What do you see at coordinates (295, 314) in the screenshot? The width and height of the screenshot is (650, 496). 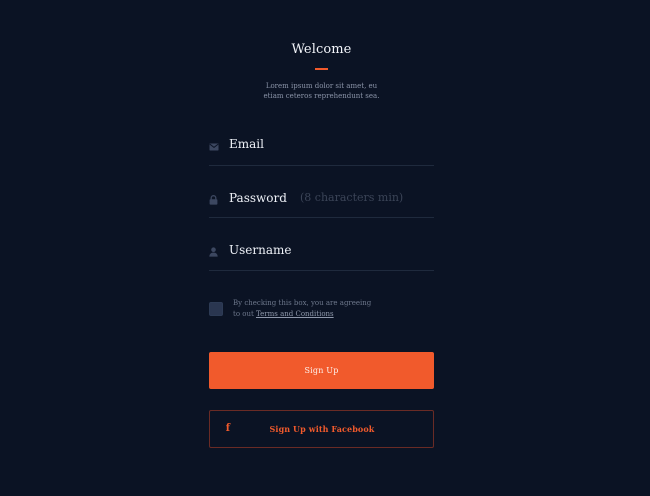 I see `terms-link: Terms and Conditions` at bounding box center [295, 314].